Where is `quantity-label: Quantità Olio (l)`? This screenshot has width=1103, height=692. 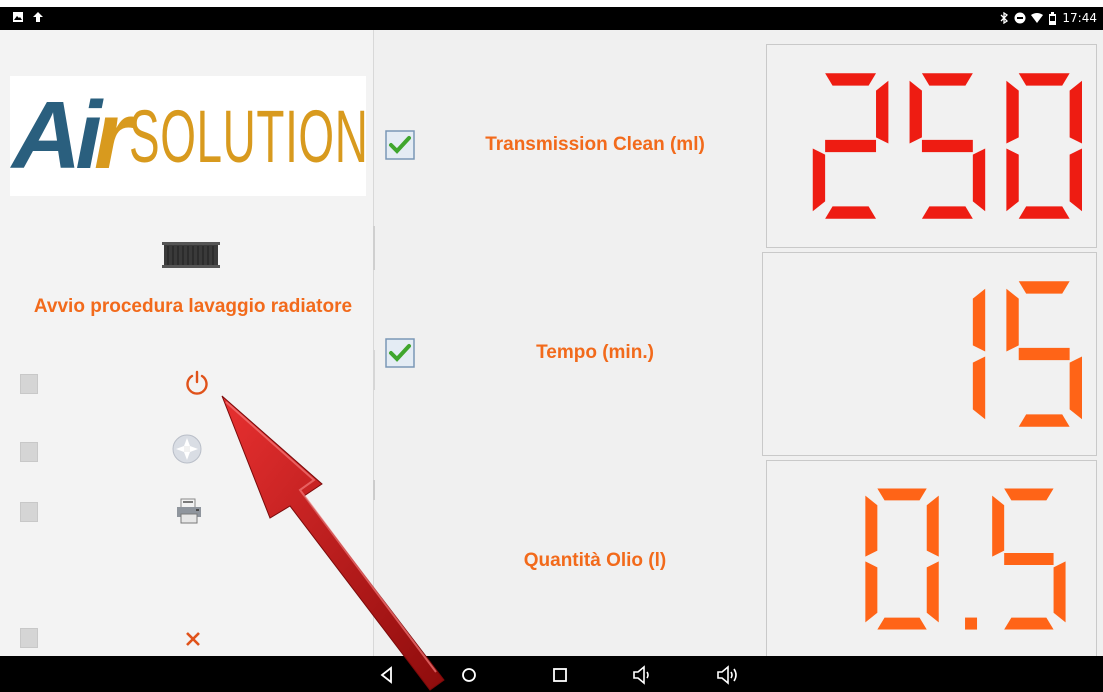
quantity-label: Quantità Olio (l) is located at coordinates (595, 560).